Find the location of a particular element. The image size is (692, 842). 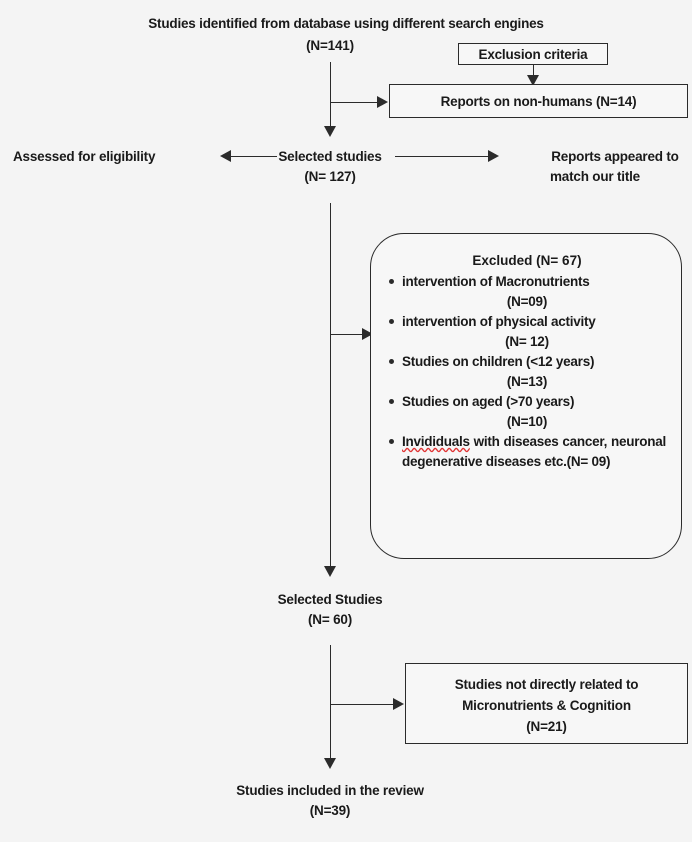

arrowhead-to-reports-matched is located at coordinates (493, 156).